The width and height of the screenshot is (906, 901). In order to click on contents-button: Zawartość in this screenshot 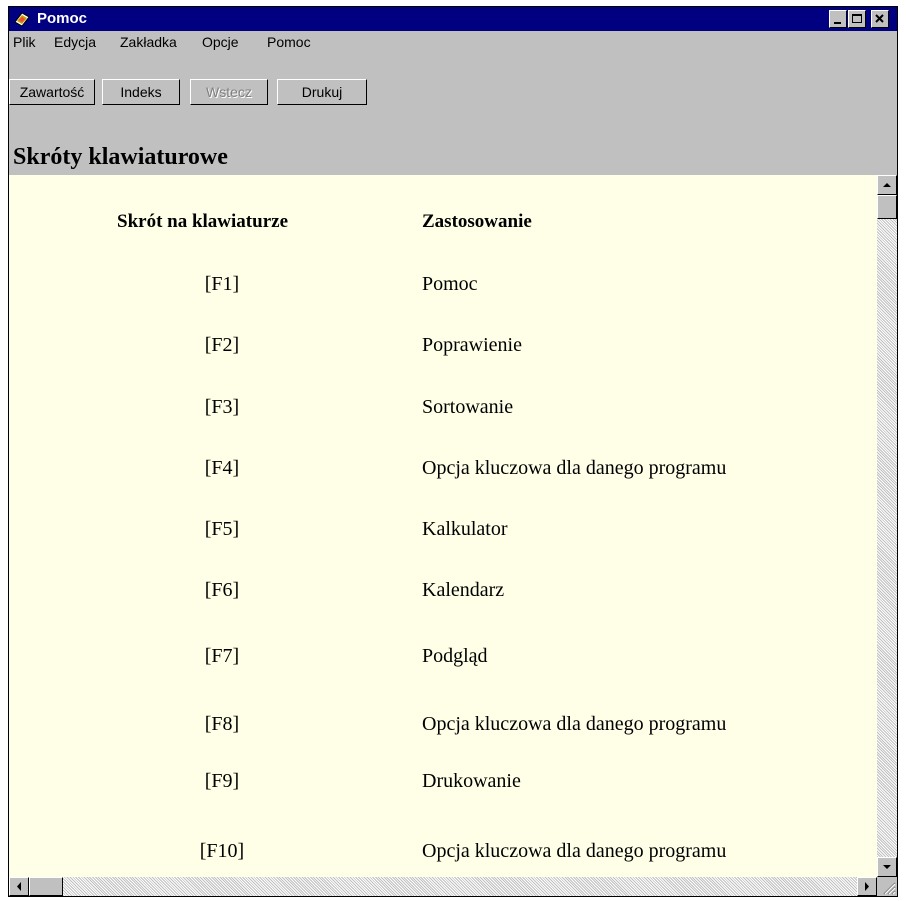, I will do `click(52, 92)`.